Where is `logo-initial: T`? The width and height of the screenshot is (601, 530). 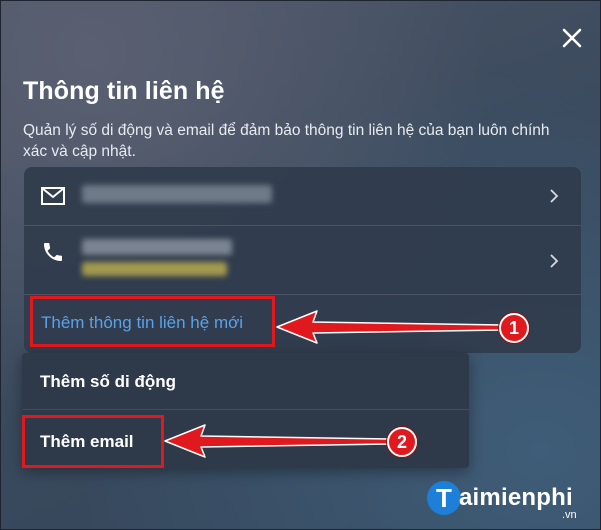 logo-initial: T is located at coordinates (444, 498).